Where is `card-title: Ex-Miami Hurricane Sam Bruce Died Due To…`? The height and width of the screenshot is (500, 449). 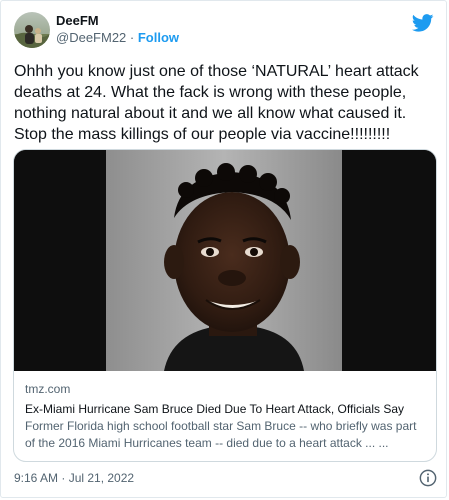
card-title: Ex-Miami Hurricane Sam Bruce Died Due To… is located at coordinates (226, 409).